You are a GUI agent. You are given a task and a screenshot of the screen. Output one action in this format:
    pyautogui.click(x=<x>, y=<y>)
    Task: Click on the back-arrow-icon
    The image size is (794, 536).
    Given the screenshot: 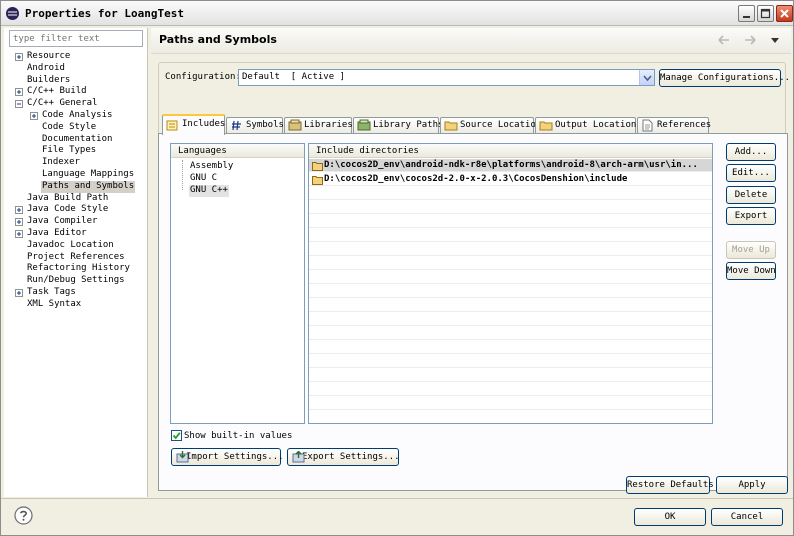 What is the action you would take?
    pyautogui.click(x=723, y=40)
    